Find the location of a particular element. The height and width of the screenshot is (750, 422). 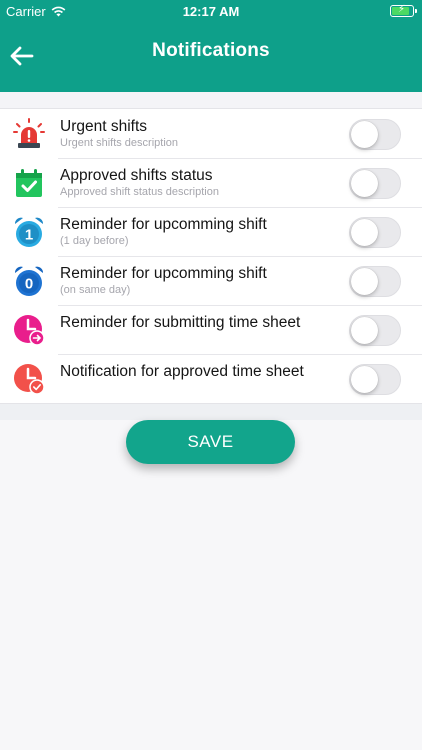

list-footer-gap is located at coordinates (211, 412).